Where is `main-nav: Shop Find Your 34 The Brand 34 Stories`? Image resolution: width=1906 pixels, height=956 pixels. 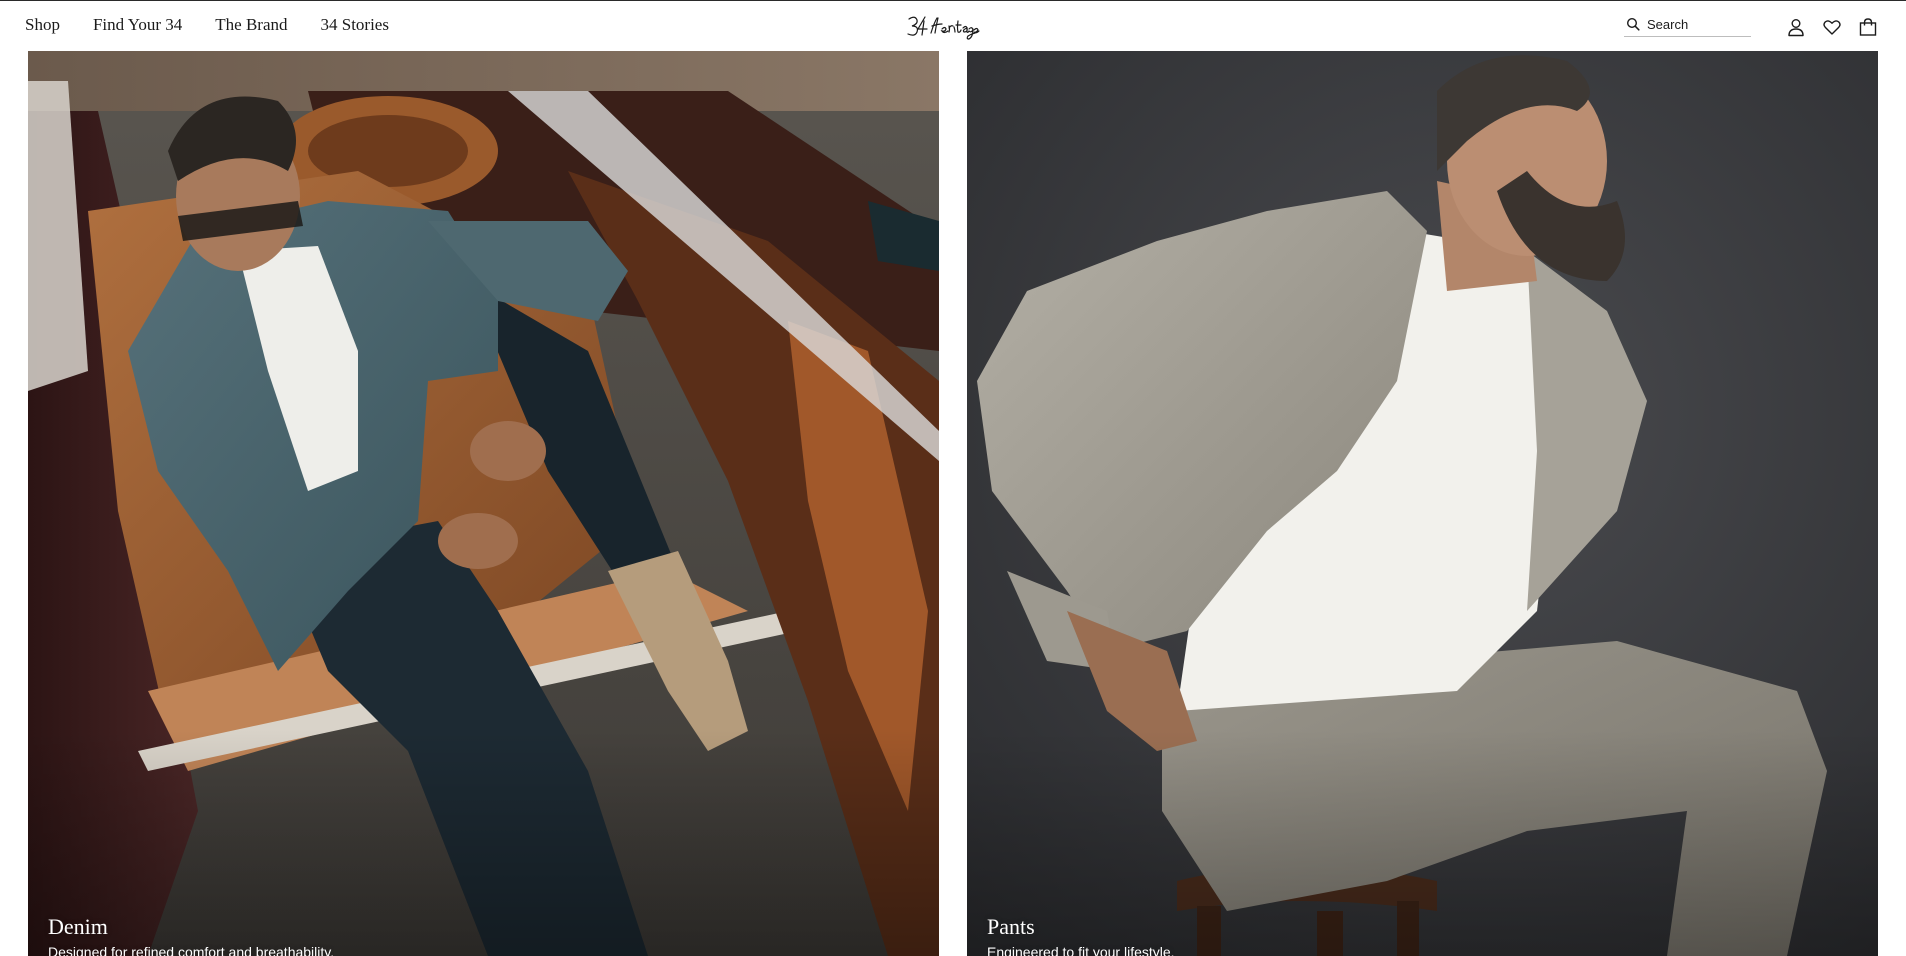 main-nav: Shop Find Your 34 The Brand 34 Stories is located at coordinates (207, 25).